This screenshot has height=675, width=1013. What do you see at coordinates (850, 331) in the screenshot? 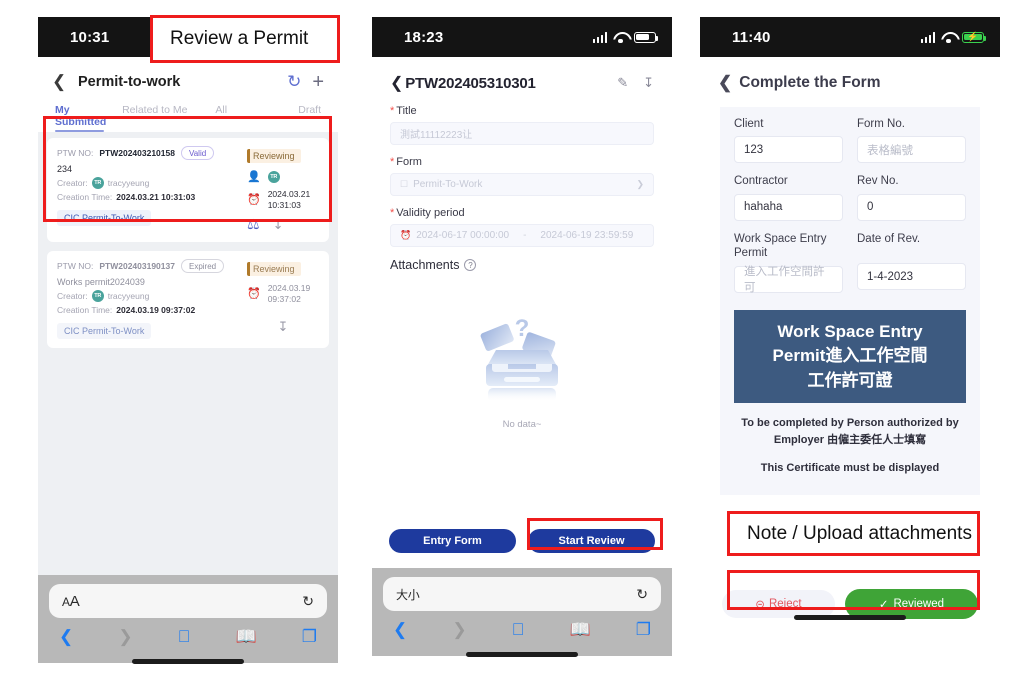
I see `banner-line-1: Work Space Entry` at bounding box center [850, 331].